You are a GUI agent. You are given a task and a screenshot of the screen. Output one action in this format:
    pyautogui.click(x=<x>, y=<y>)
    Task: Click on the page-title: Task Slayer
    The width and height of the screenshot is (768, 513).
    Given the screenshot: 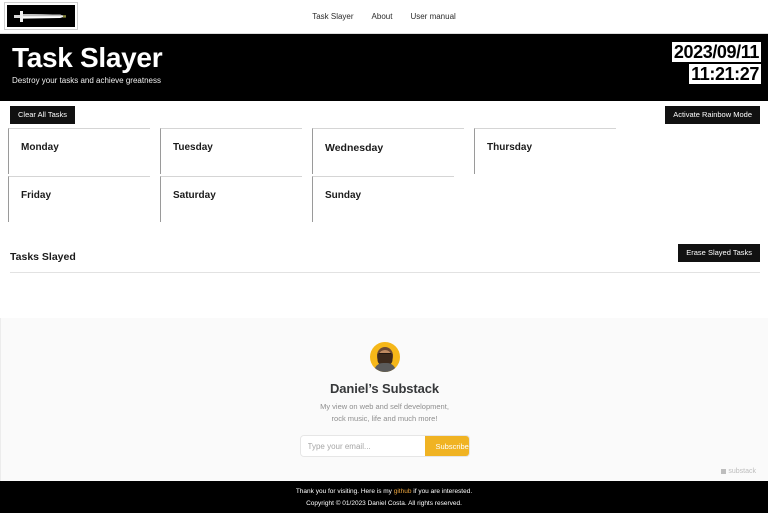 What is the action you would take?
    pyautogui.click(x=87, y=57)
    